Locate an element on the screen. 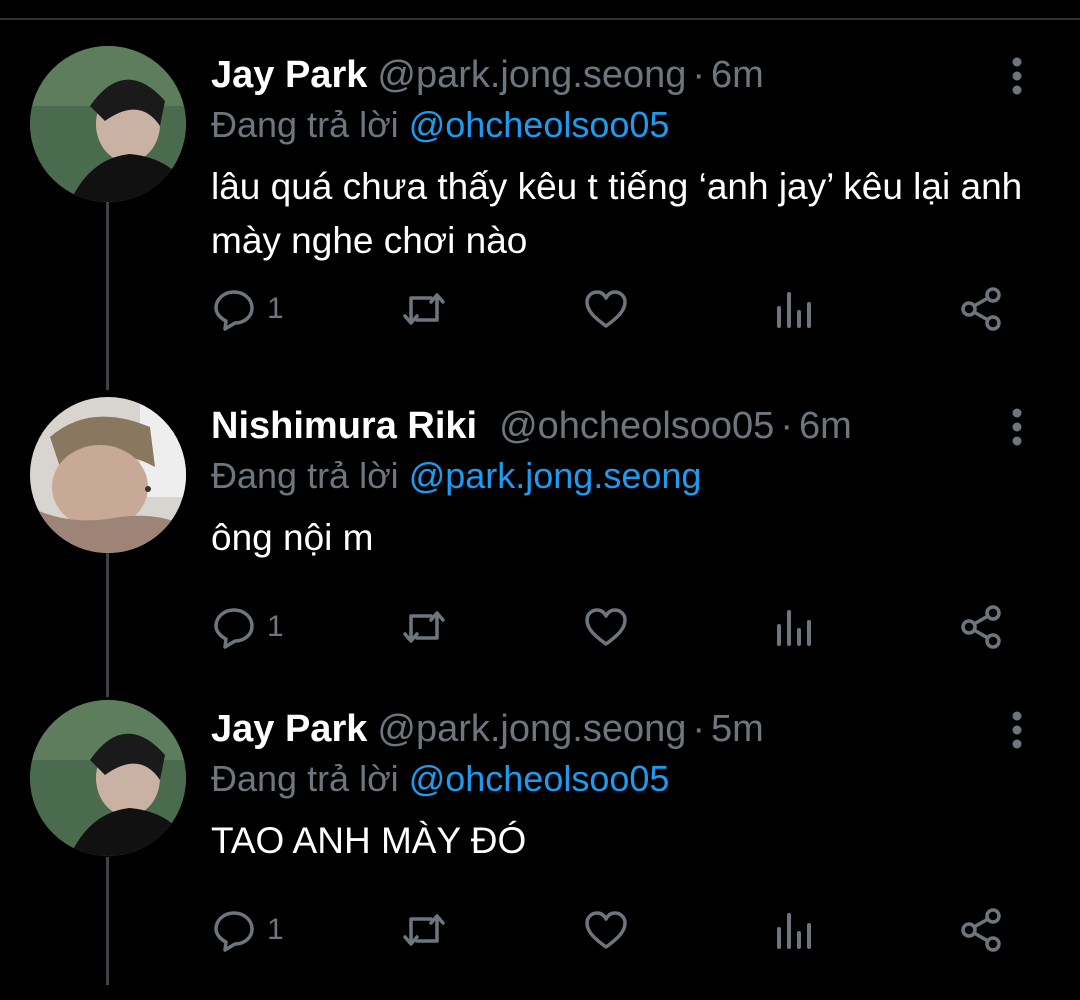  mention-link: @park.jong.seong is located at coordinates (555, 475).